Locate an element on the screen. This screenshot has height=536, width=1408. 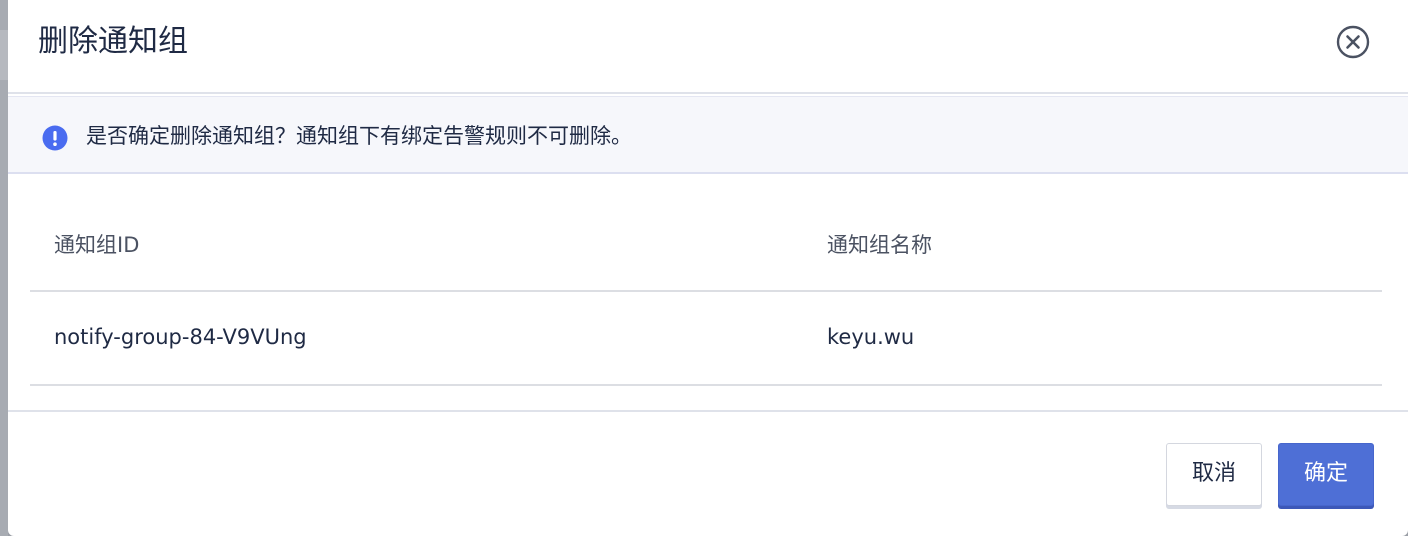
cell-group-id: notify-group-84-V9VUng is located at coordinates (180, 337).